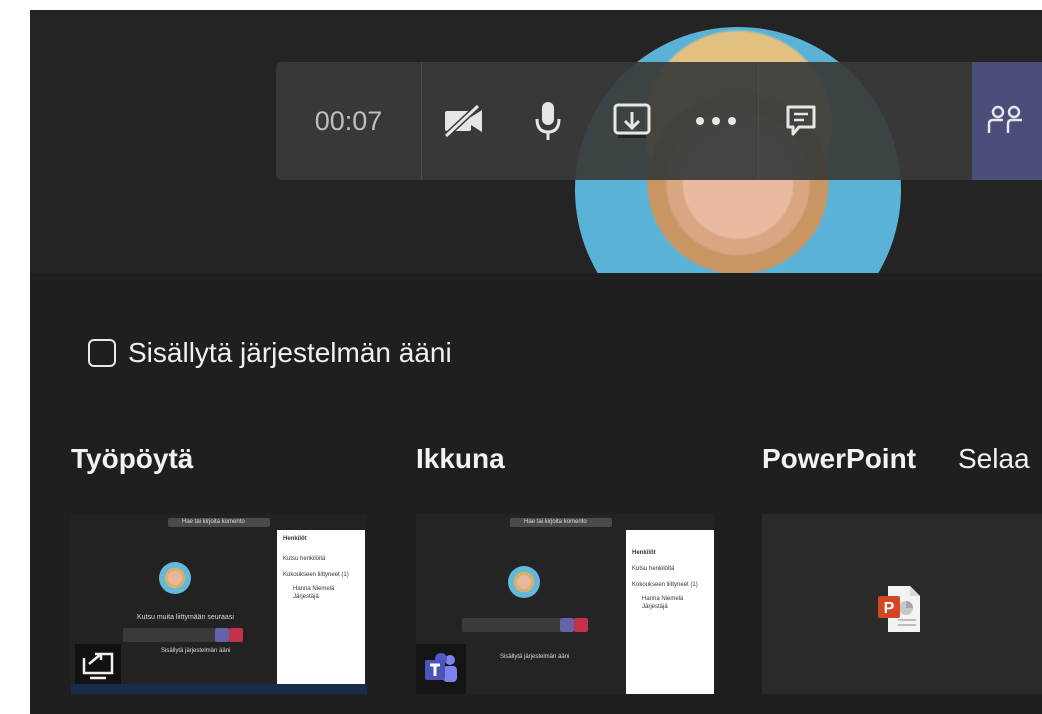  I want to click on share-content-button, so click(632, 121).